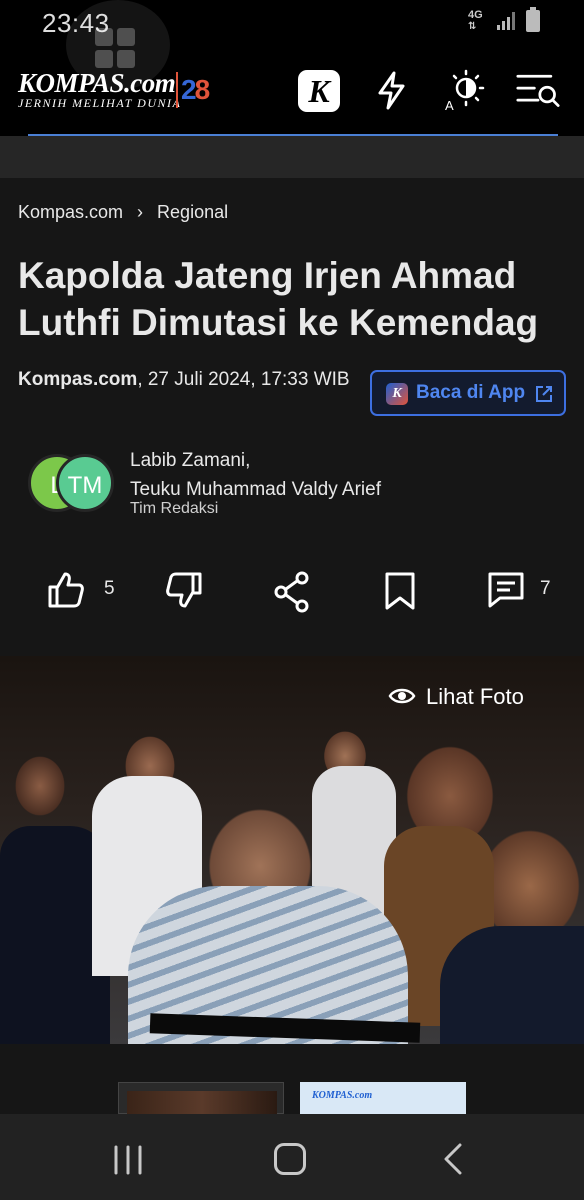  Describe the element at coordinates (342, 1095) in the screenshot. I see `thumbnail-brand: KOMPAS.com` at that location.